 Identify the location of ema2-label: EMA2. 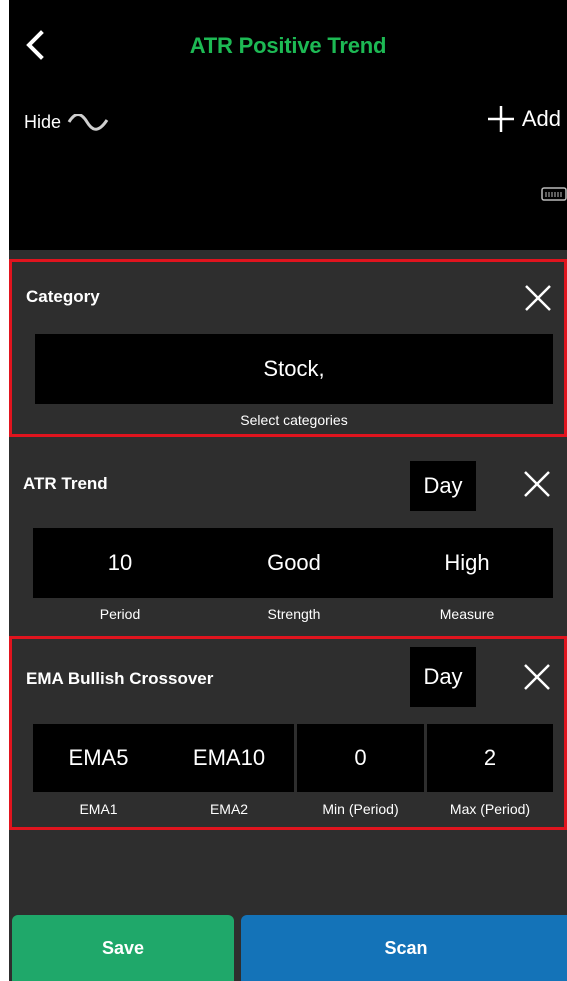
(229, 809).